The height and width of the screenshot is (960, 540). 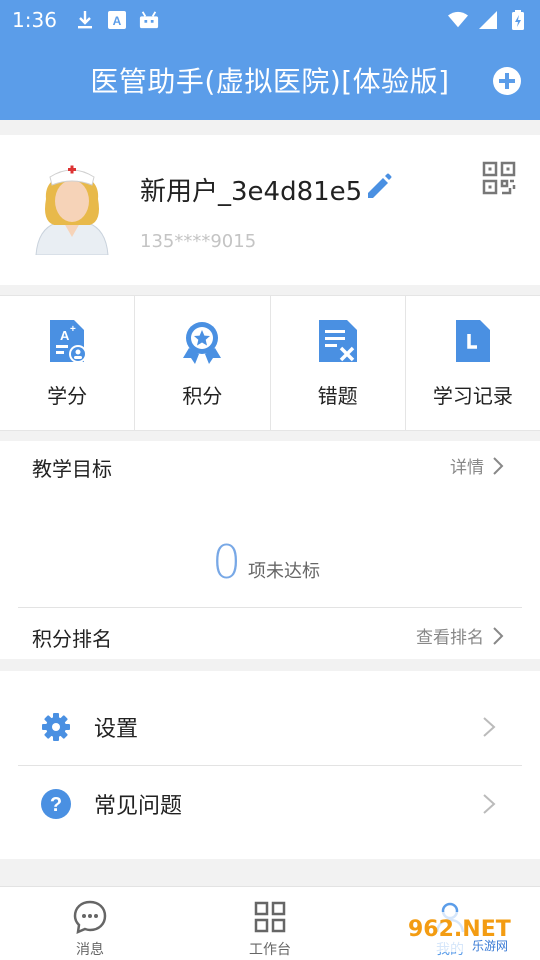 I want to click on user-name: 新用户_3e4d81e5, so click(x=251, y=192).